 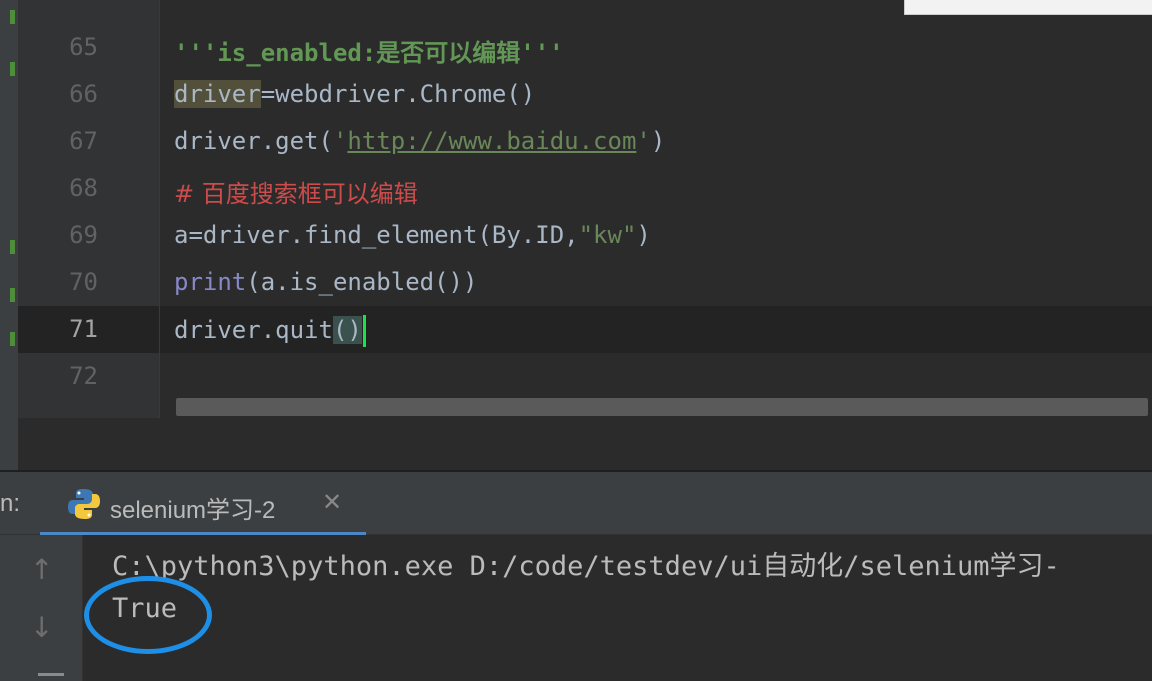 I want to click on code-line: driver=webdriver.Chrome(), so click(x=354, y=94).